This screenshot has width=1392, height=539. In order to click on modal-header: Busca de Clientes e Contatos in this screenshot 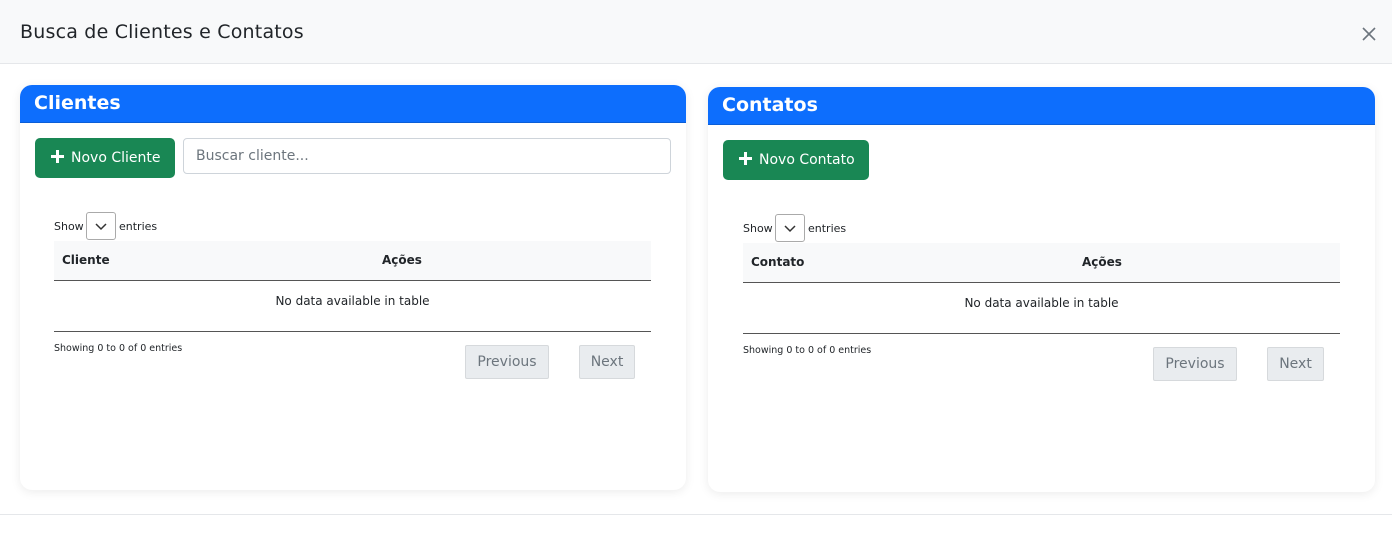, I will do `click(696, 32)`.